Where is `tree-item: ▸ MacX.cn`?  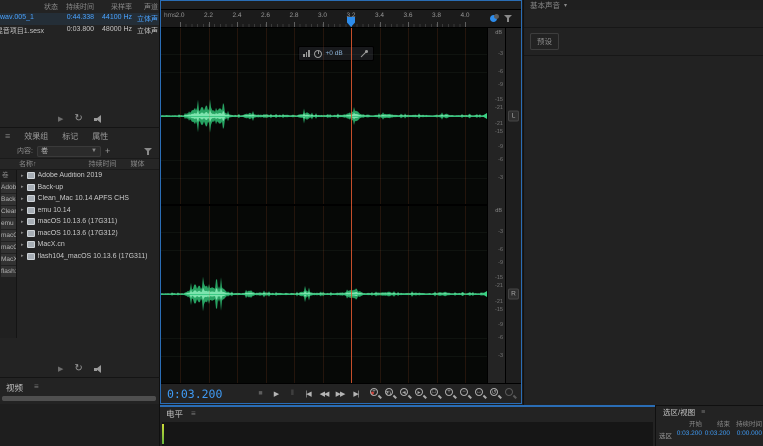 tree-item: ▸ MacX.cn is located at coordinates (88, 245).